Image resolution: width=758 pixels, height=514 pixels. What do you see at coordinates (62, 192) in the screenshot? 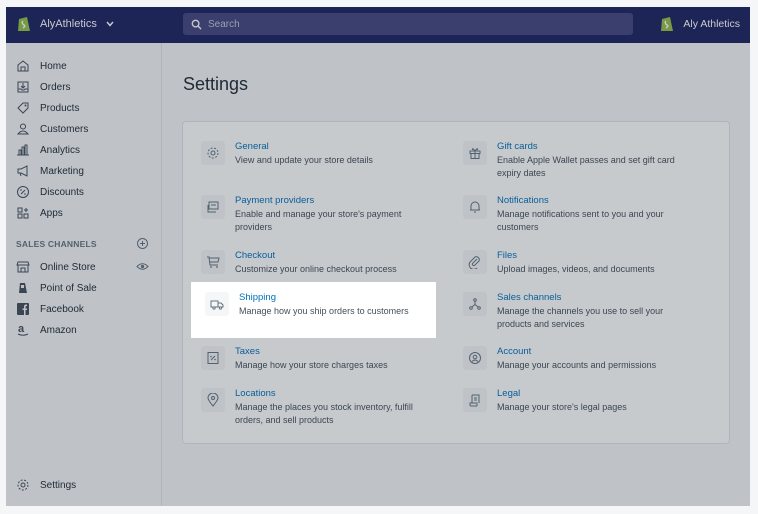
I see `sidebar-item-label: Discounts` at bounding box center [62, 192].